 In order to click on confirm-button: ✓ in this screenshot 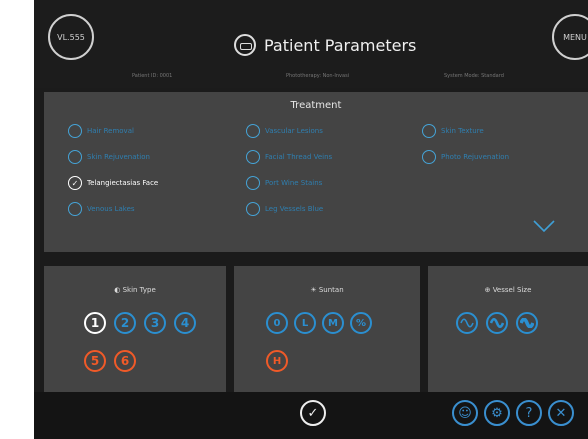, I will do `click(313, 413)`.